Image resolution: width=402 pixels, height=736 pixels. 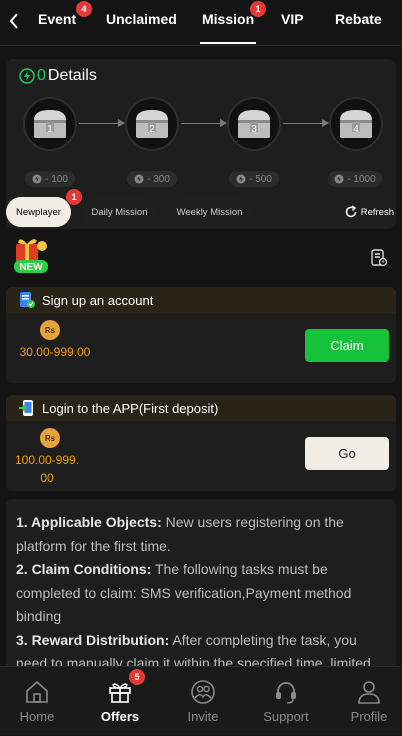 I want to click on home-icon, so click(x=37, y=691).